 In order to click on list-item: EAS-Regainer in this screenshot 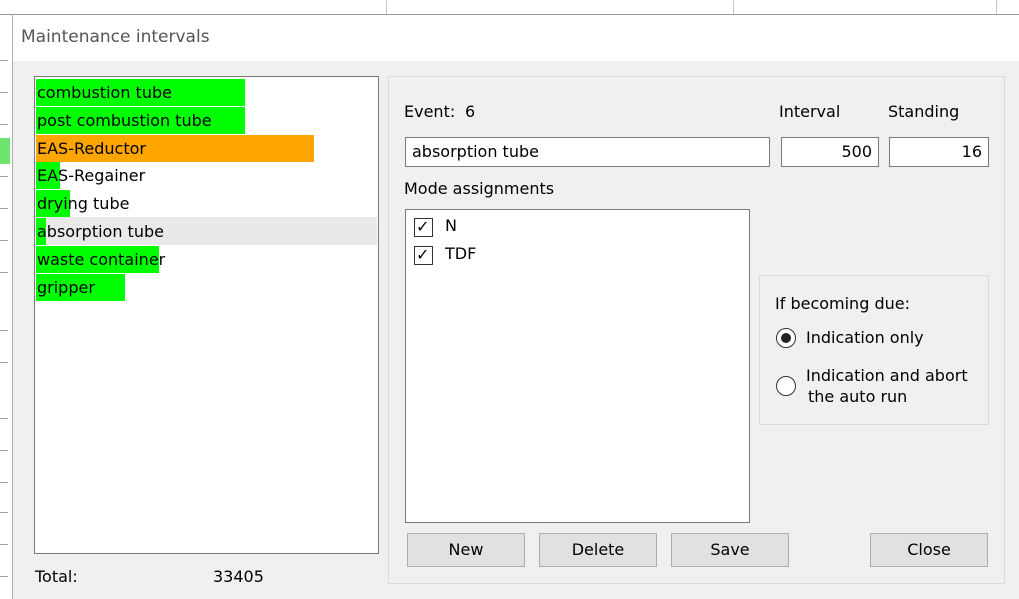, I will do `click(206, 175)`.